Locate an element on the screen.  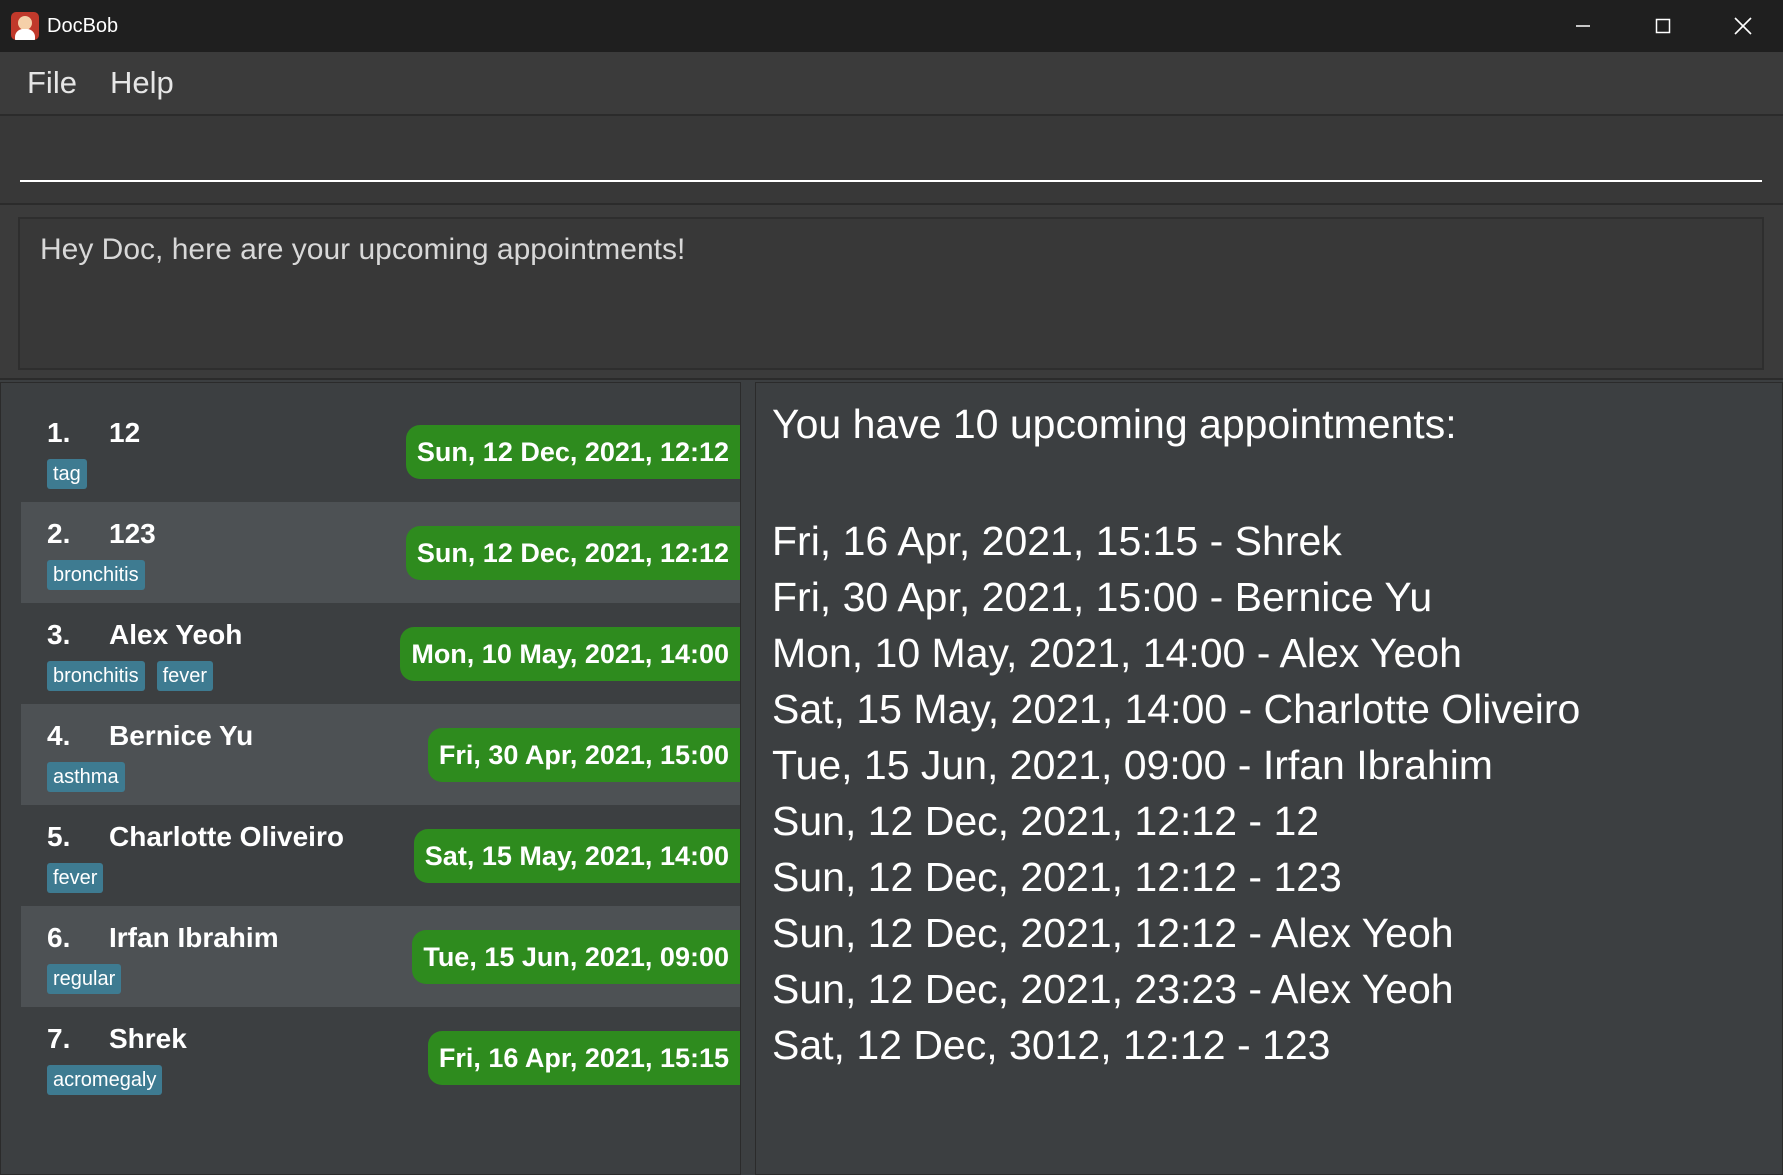
patient-tags: fever is located at coordinates (81, 878).